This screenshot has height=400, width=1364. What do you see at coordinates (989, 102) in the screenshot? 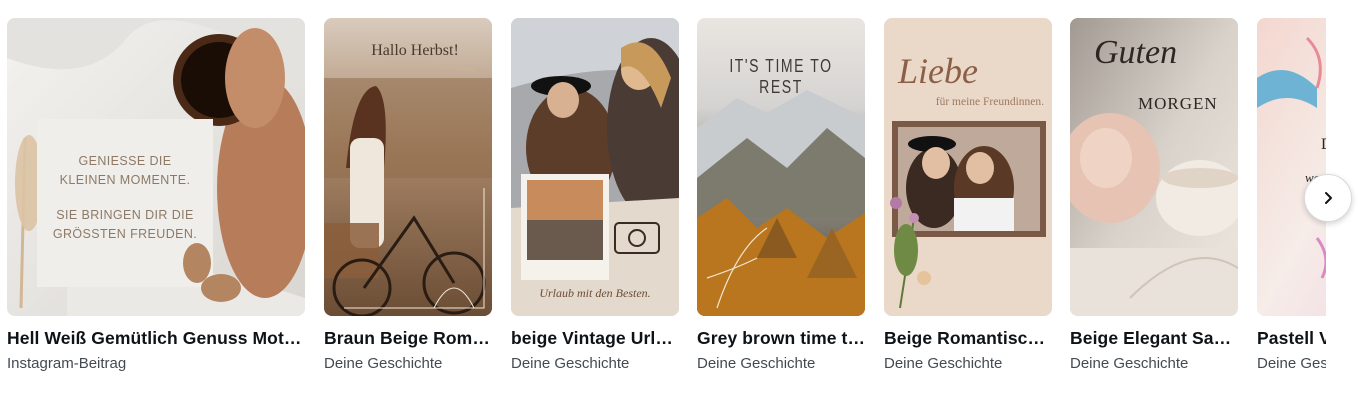
I see `design-overlay-text: für meine Freundinnen.` at bounding box center [989, 102].